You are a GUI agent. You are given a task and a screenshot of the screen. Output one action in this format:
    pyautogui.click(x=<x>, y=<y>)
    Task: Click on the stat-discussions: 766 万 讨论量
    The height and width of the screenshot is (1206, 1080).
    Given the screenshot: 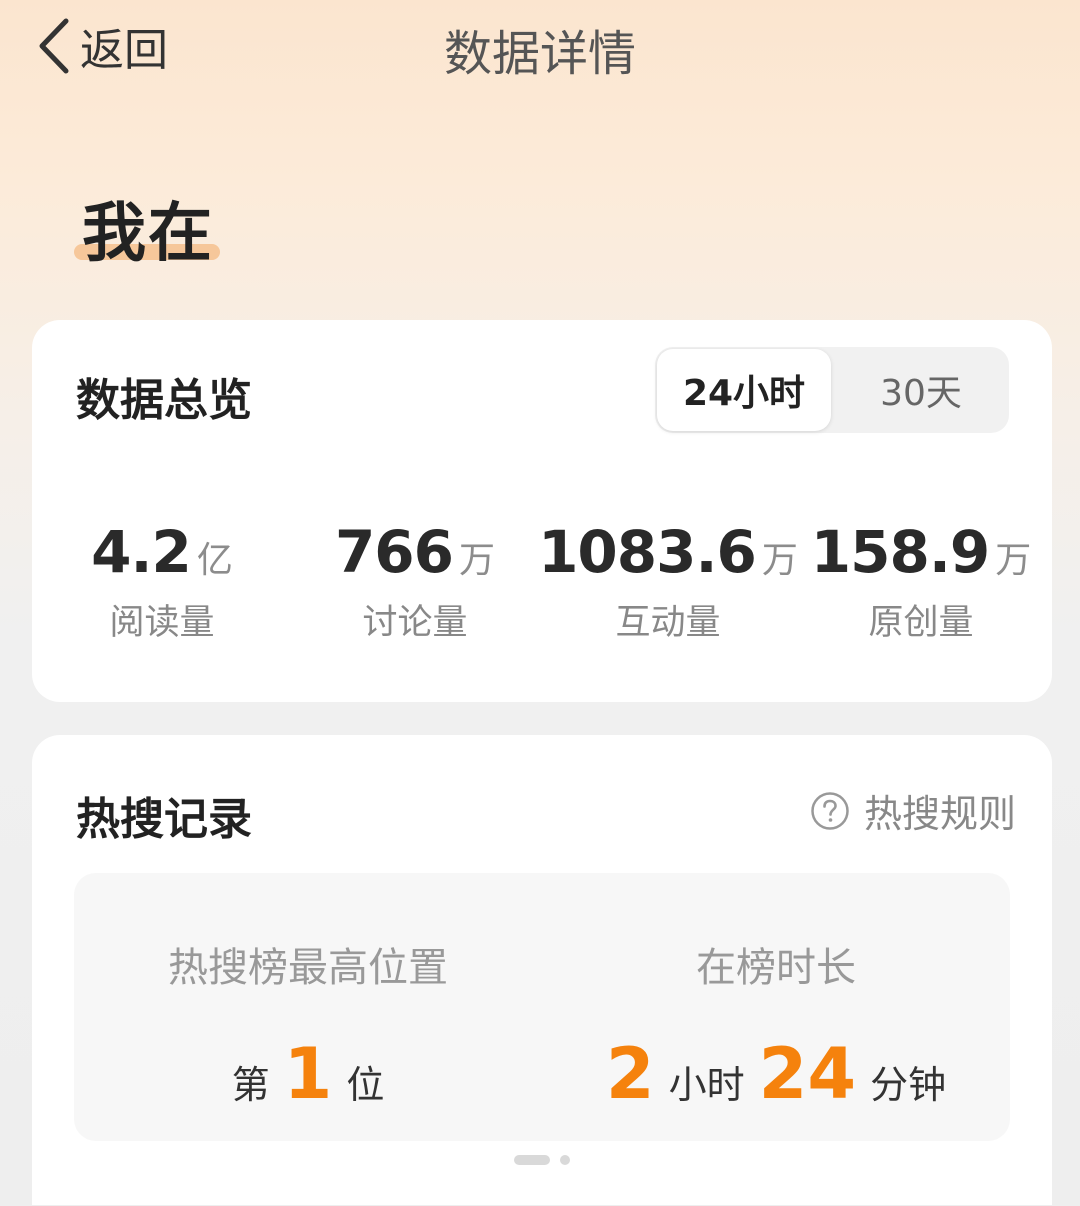 What is the action you would take?
    pyautogui.click(x=415, y=581)
    